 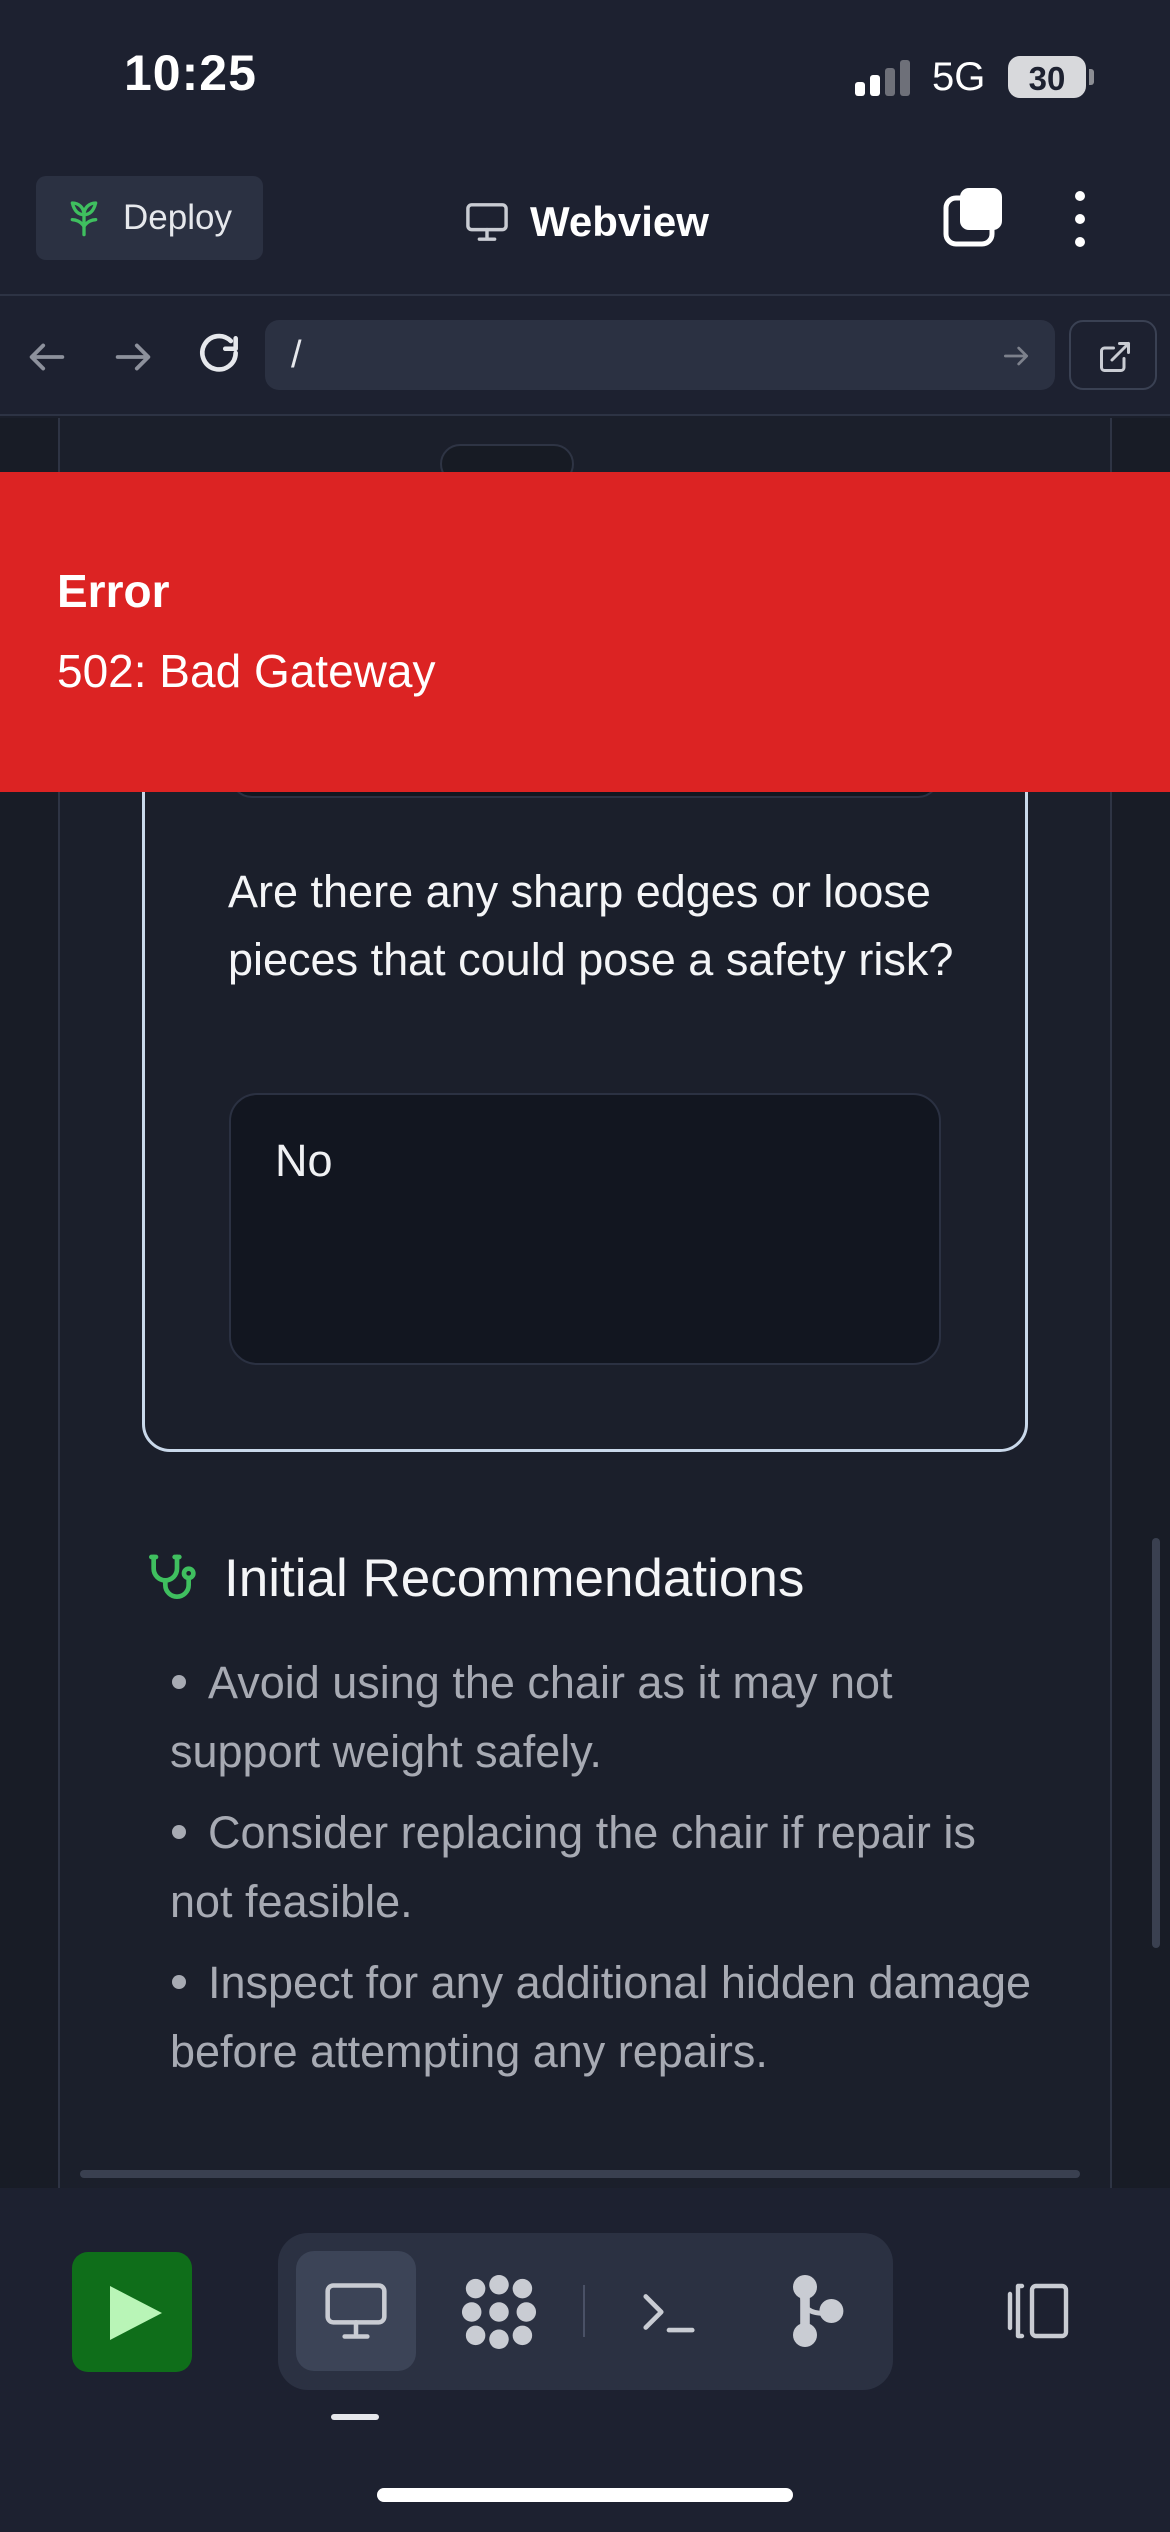 I want to click on tool-switcher, so click(x=585, y=2311).